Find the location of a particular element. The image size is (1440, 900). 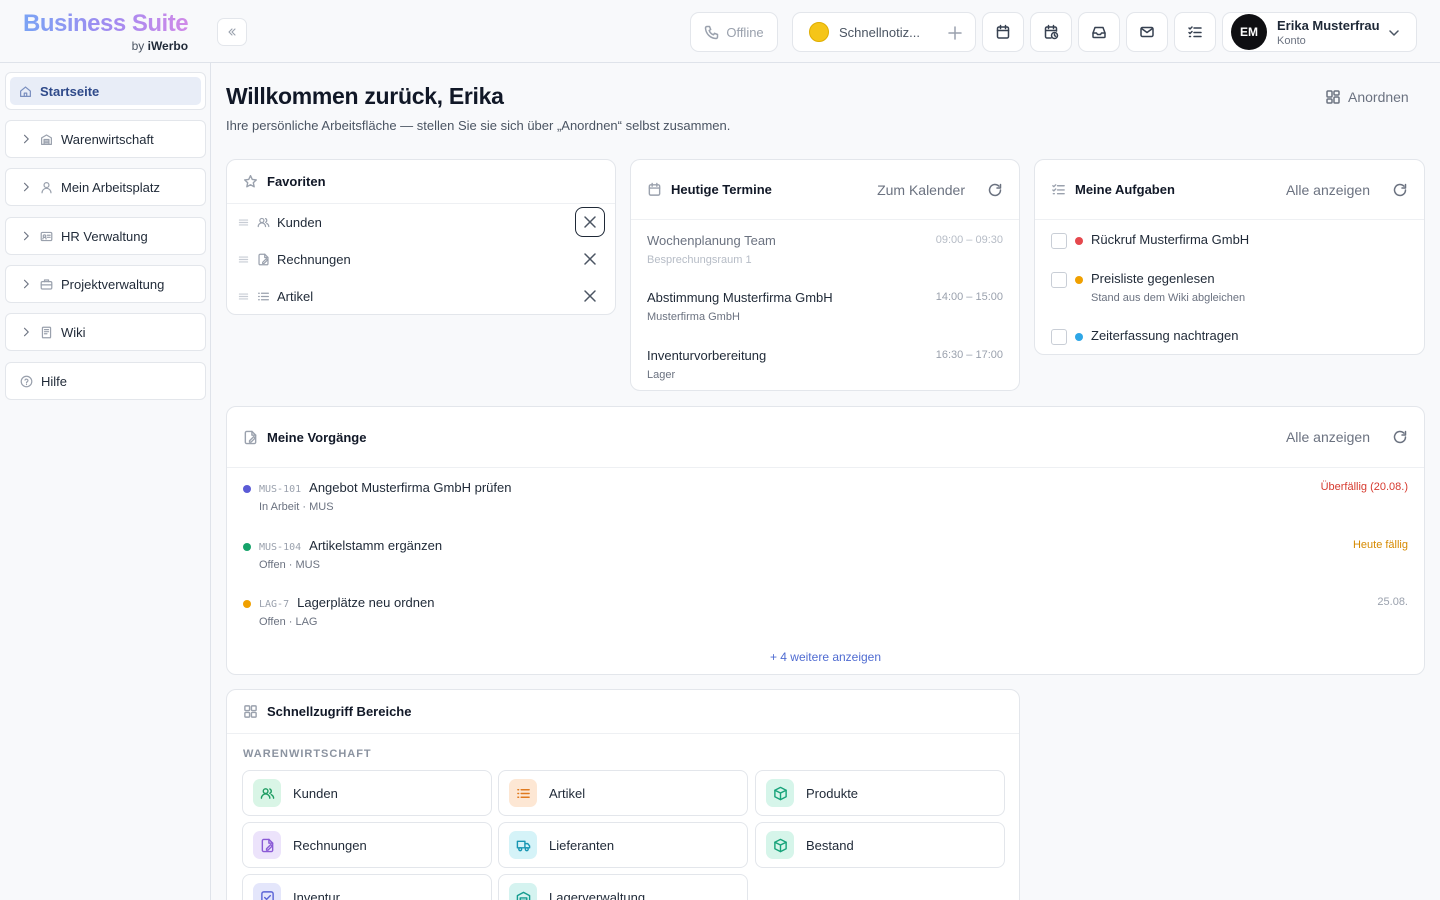

tasks-button is located at coordinates (1195, 32).